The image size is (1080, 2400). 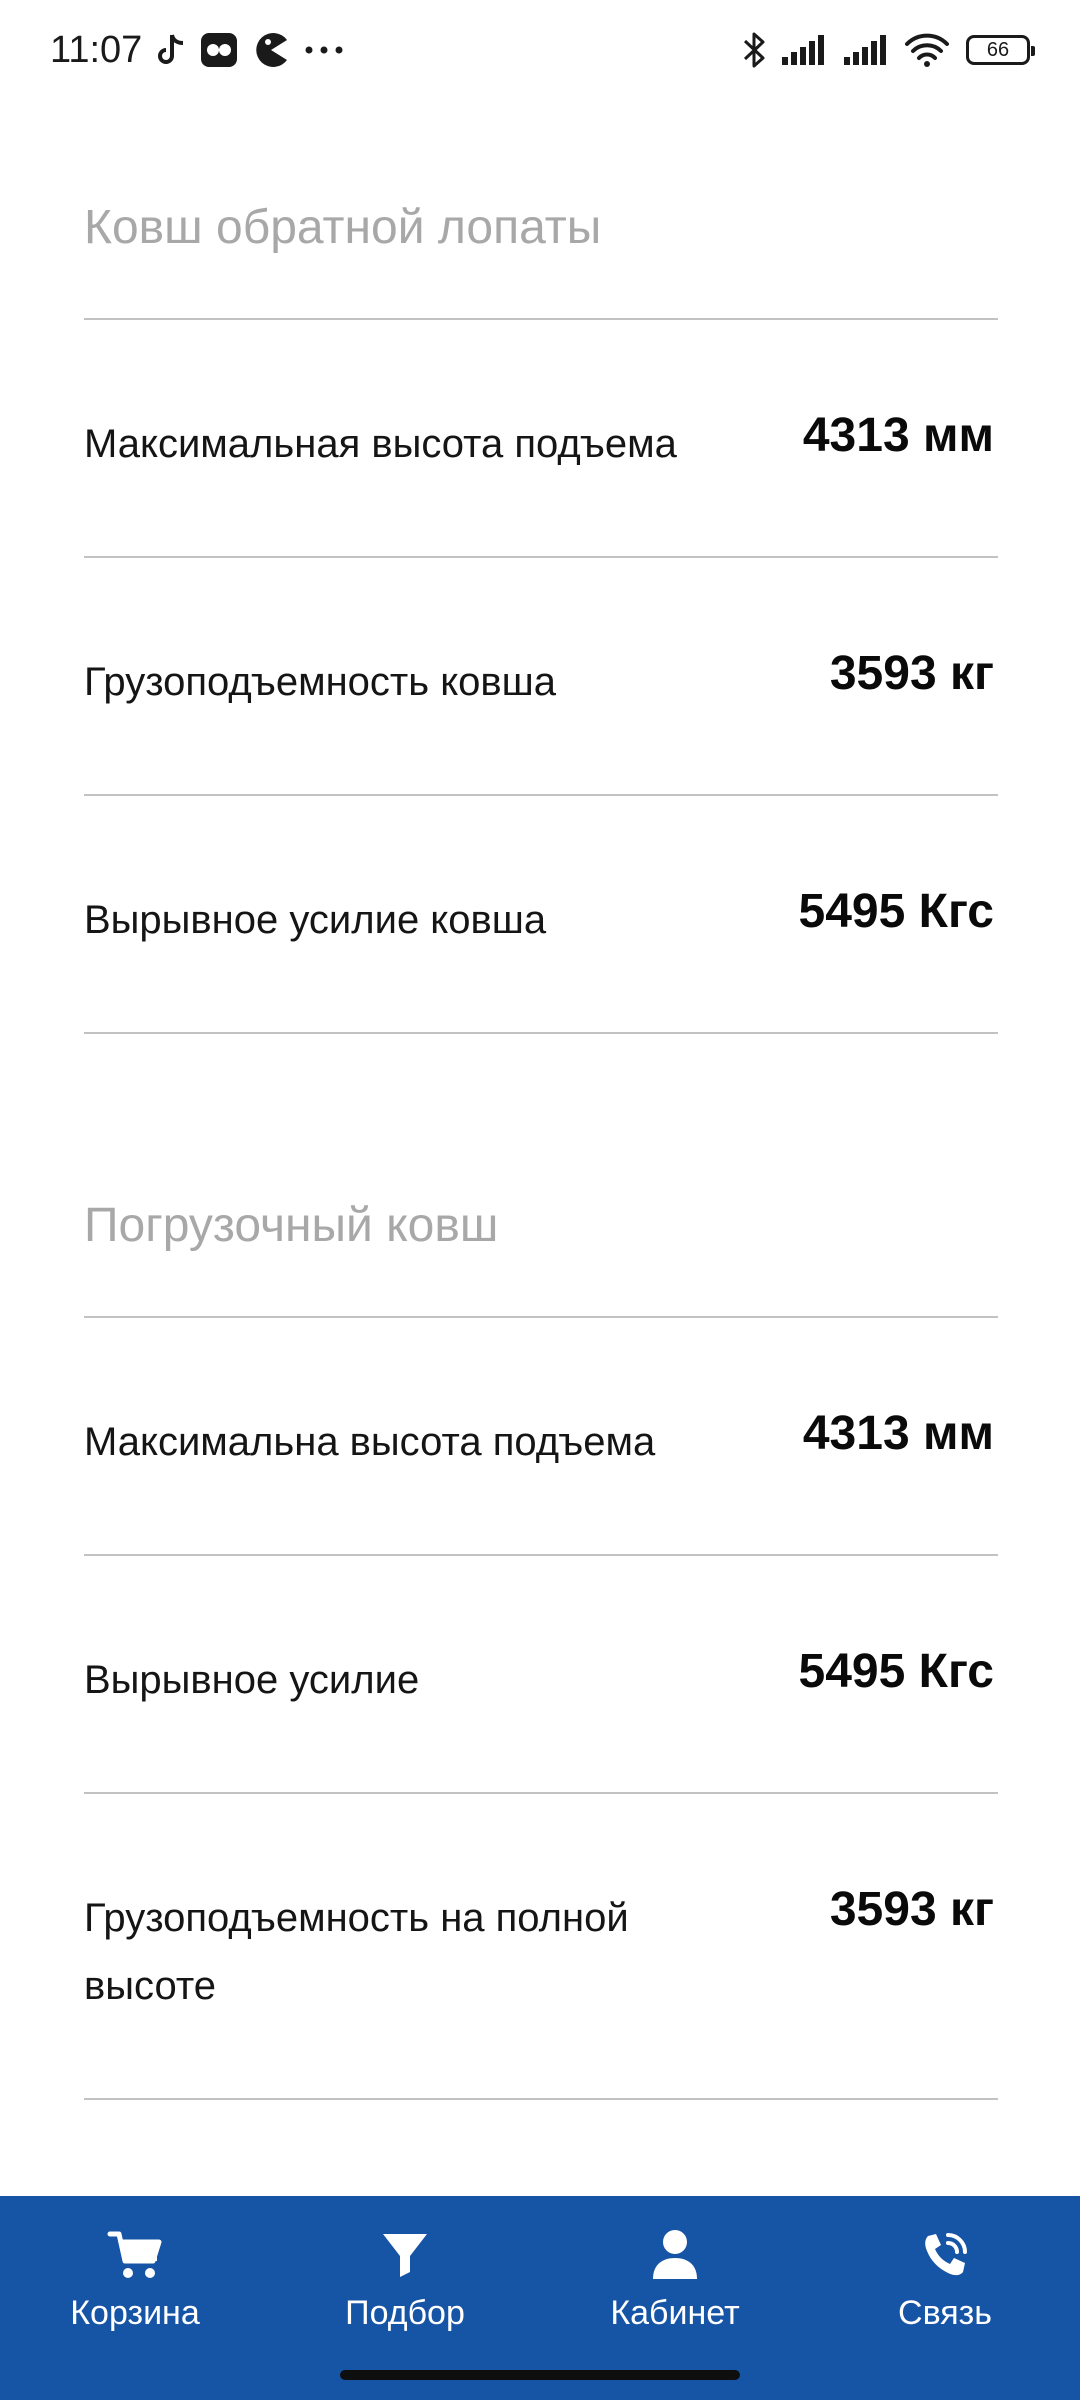 I want to click on section-title-backhoe: Ковш обратной лопаты, so click(x=541, y=210).